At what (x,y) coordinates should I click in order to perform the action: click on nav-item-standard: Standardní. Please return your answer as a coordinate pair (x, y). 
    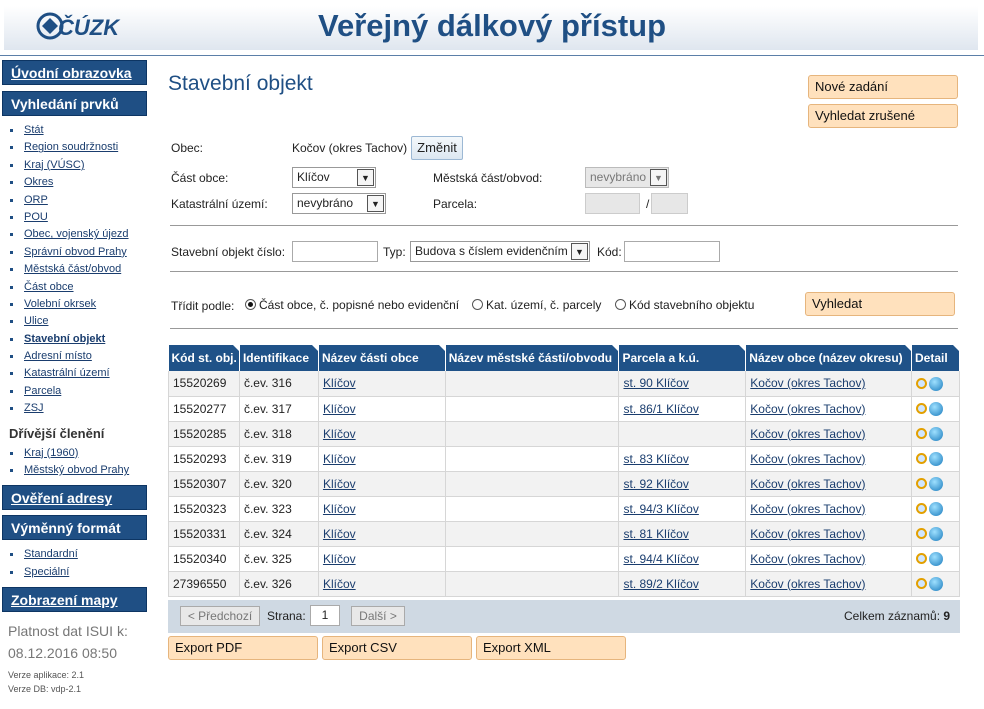
    Looking at the image, I should click on (80, 554).